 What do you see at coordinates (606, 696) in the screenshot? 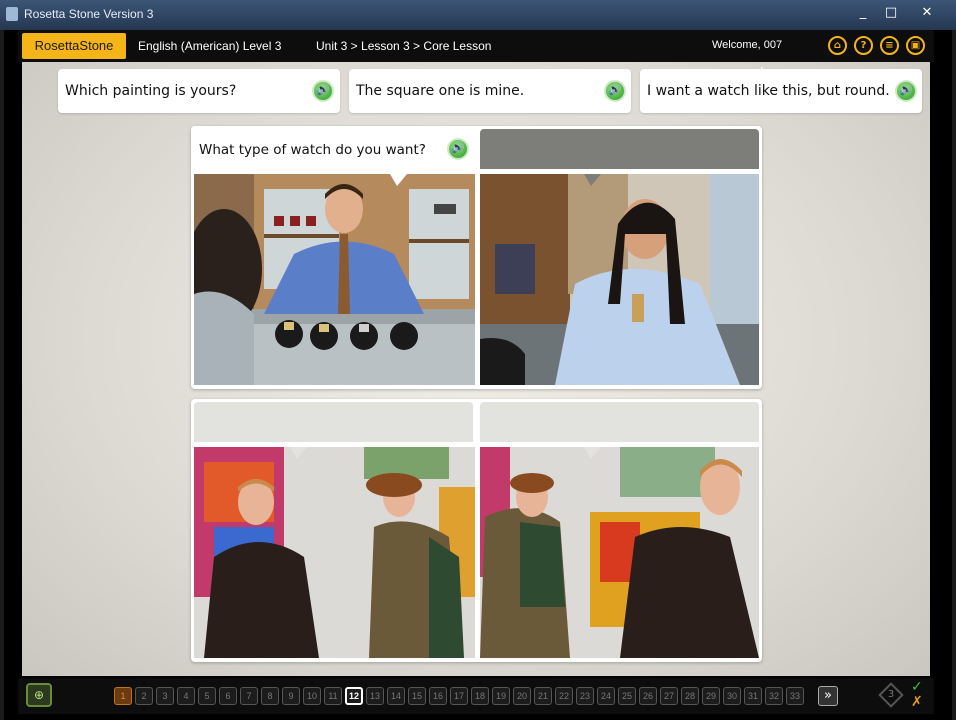
I see `screen-page-24: 24` at bounding box center [606, 696].